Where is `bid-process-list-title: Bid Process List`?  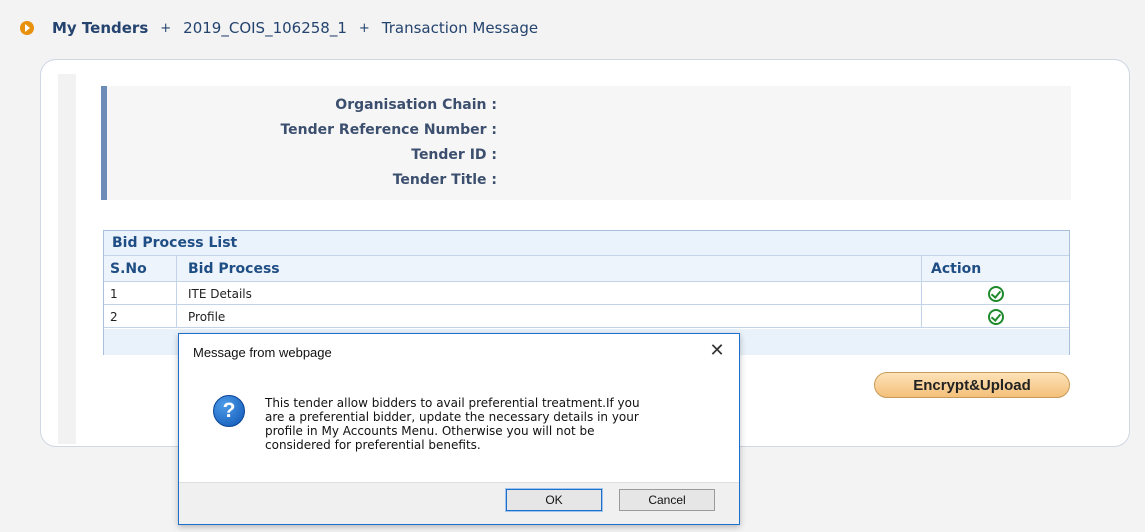
bid-process-list-title: Bid Process List is located at coordinates (586, 243).